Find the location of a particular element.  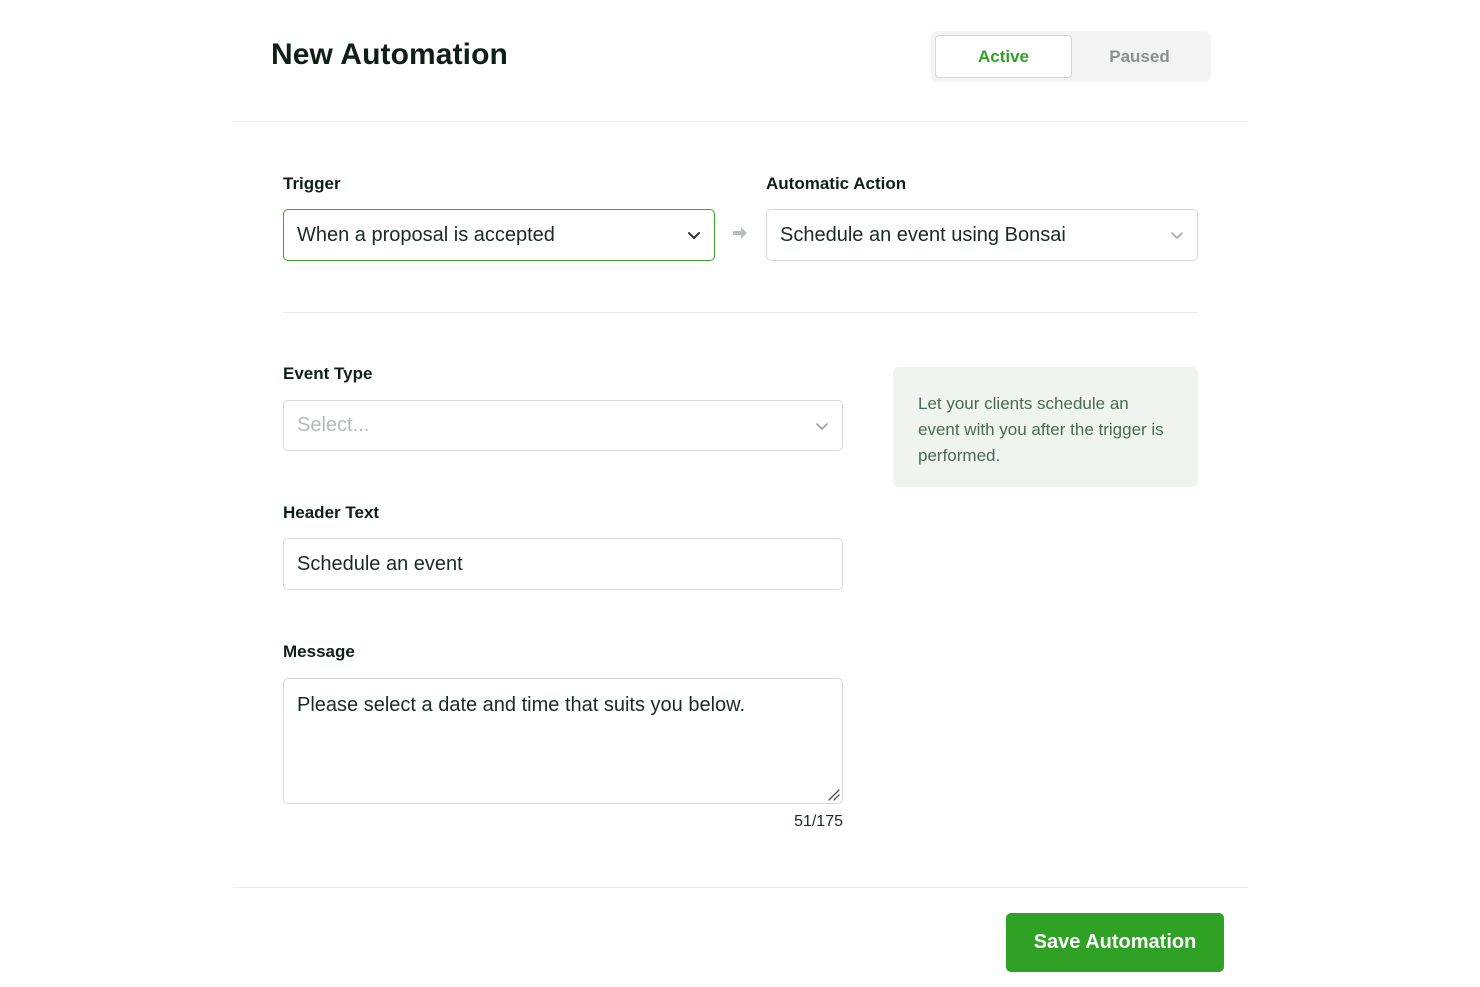

status-paused-option: Paused is located at coordinates (1139, 56).